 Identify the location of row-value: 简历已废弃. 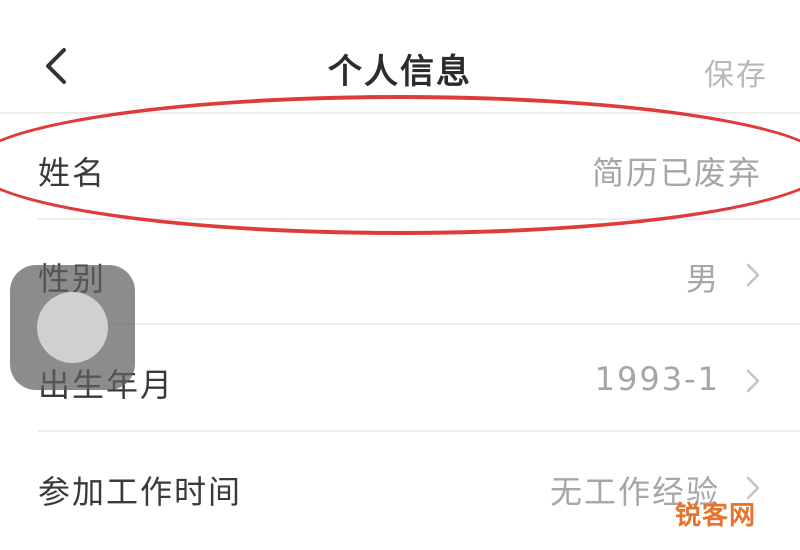
(676, 173).